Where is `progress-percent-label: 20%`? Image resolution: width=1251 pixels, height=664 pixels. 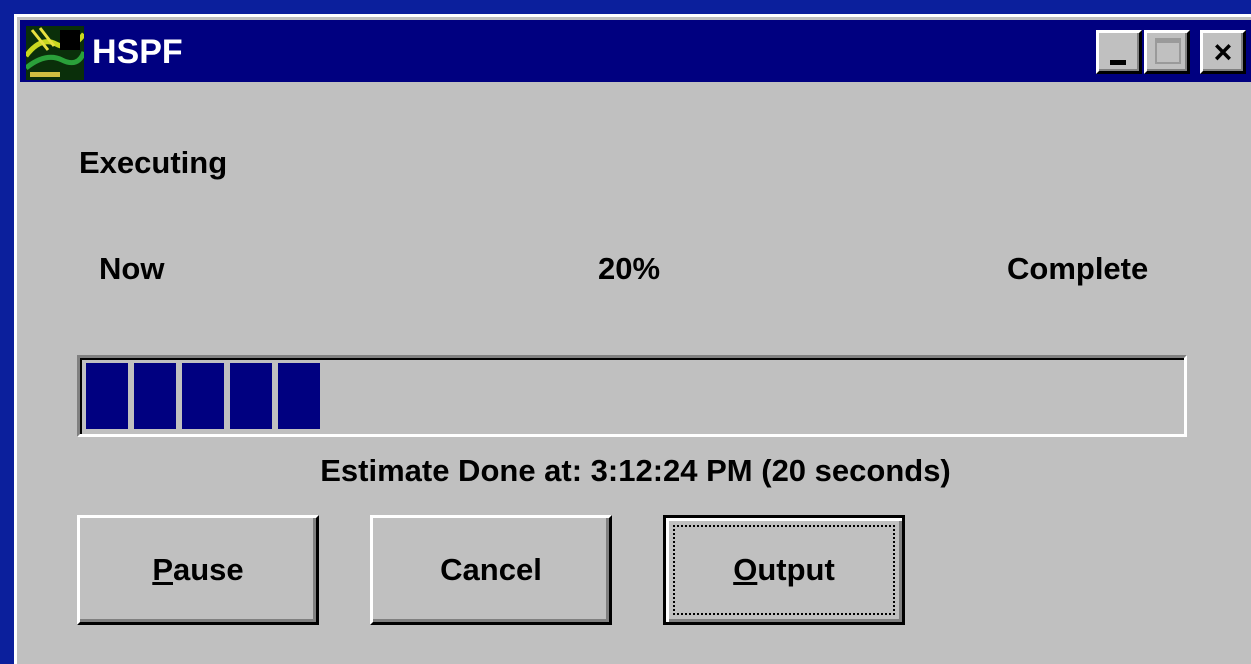
progress-percent-label: 20% is located at coordinates (629, 268).